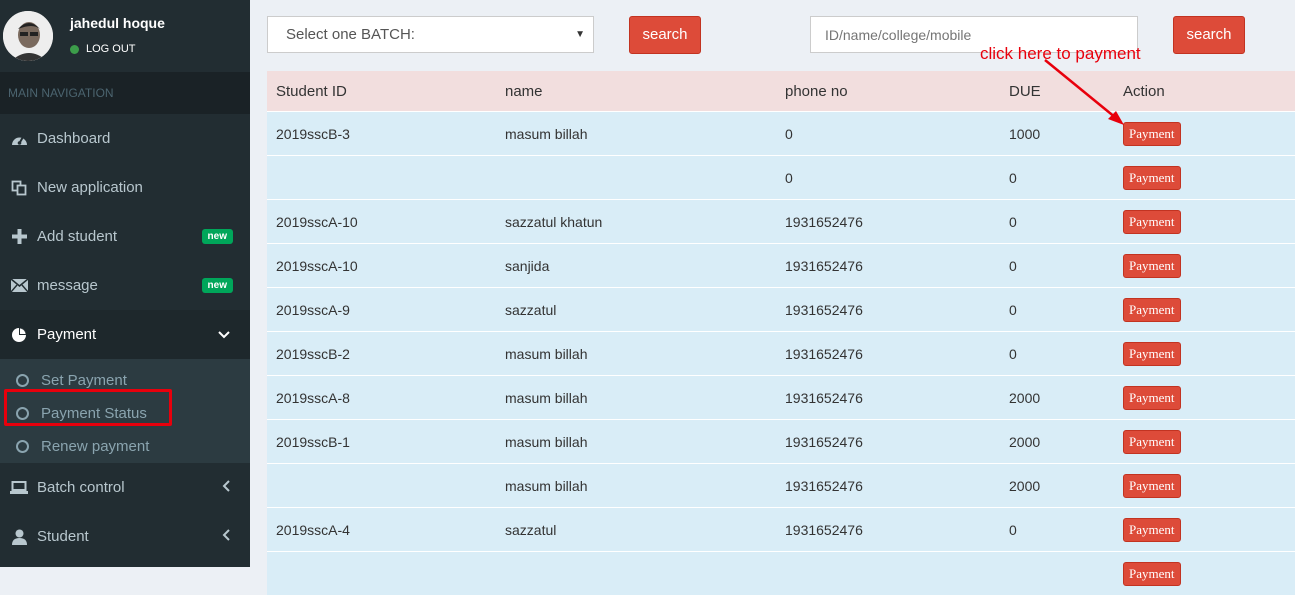 This screenshot has width=1295, height=595. What do you see at coordinates (636, 222) in the screenshot?
I see `cell-name: sazzatul khatun` at bounding box center [636, 222].